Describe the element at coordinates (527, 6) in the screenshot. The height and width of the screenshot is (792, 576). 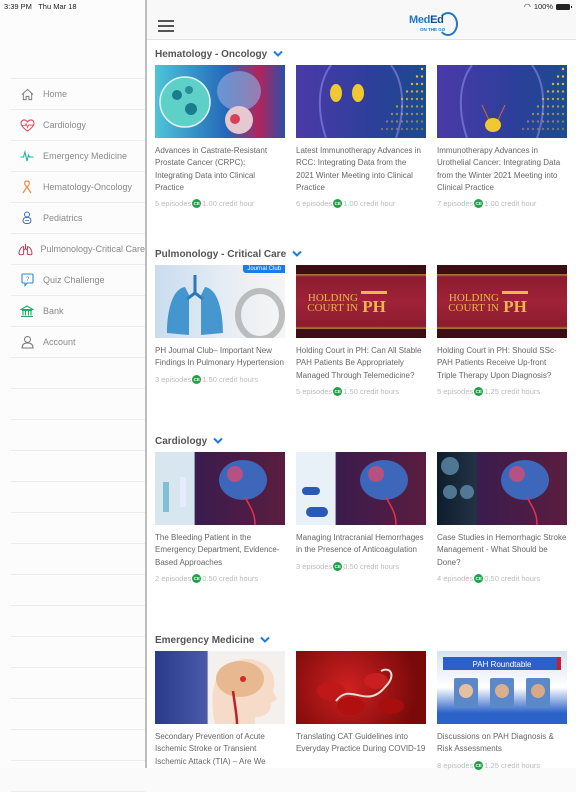
I see `wifi-icon: ◠` at that location.